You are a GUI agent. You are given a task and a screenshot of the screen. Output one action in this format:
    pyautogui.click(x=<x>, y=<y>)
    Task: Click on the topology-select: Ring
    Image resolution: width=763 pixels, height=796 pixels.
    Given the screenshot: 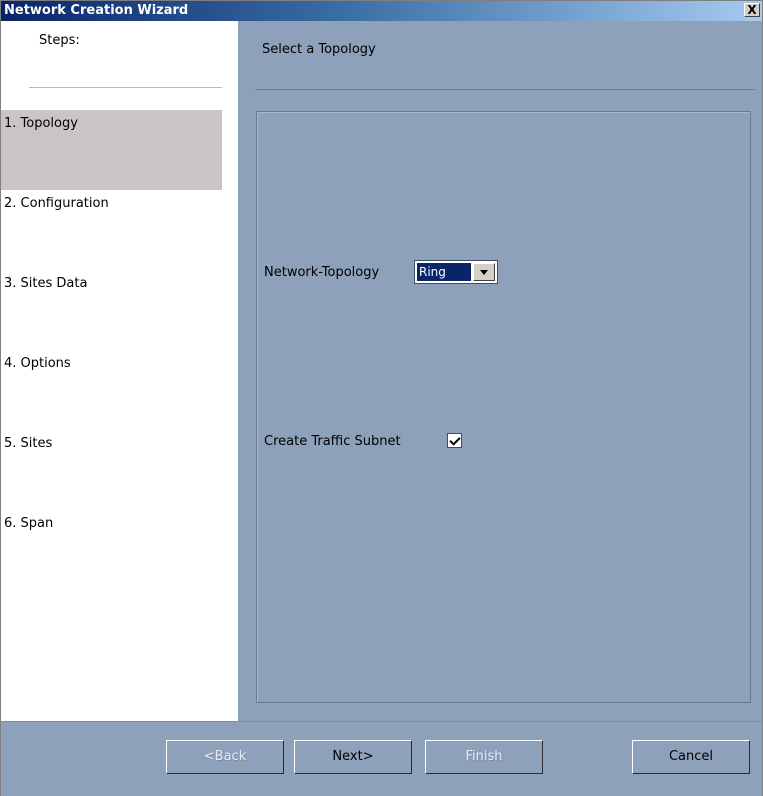 What is the action you would take?
    pyautogui.click(x=456, y=272)
    